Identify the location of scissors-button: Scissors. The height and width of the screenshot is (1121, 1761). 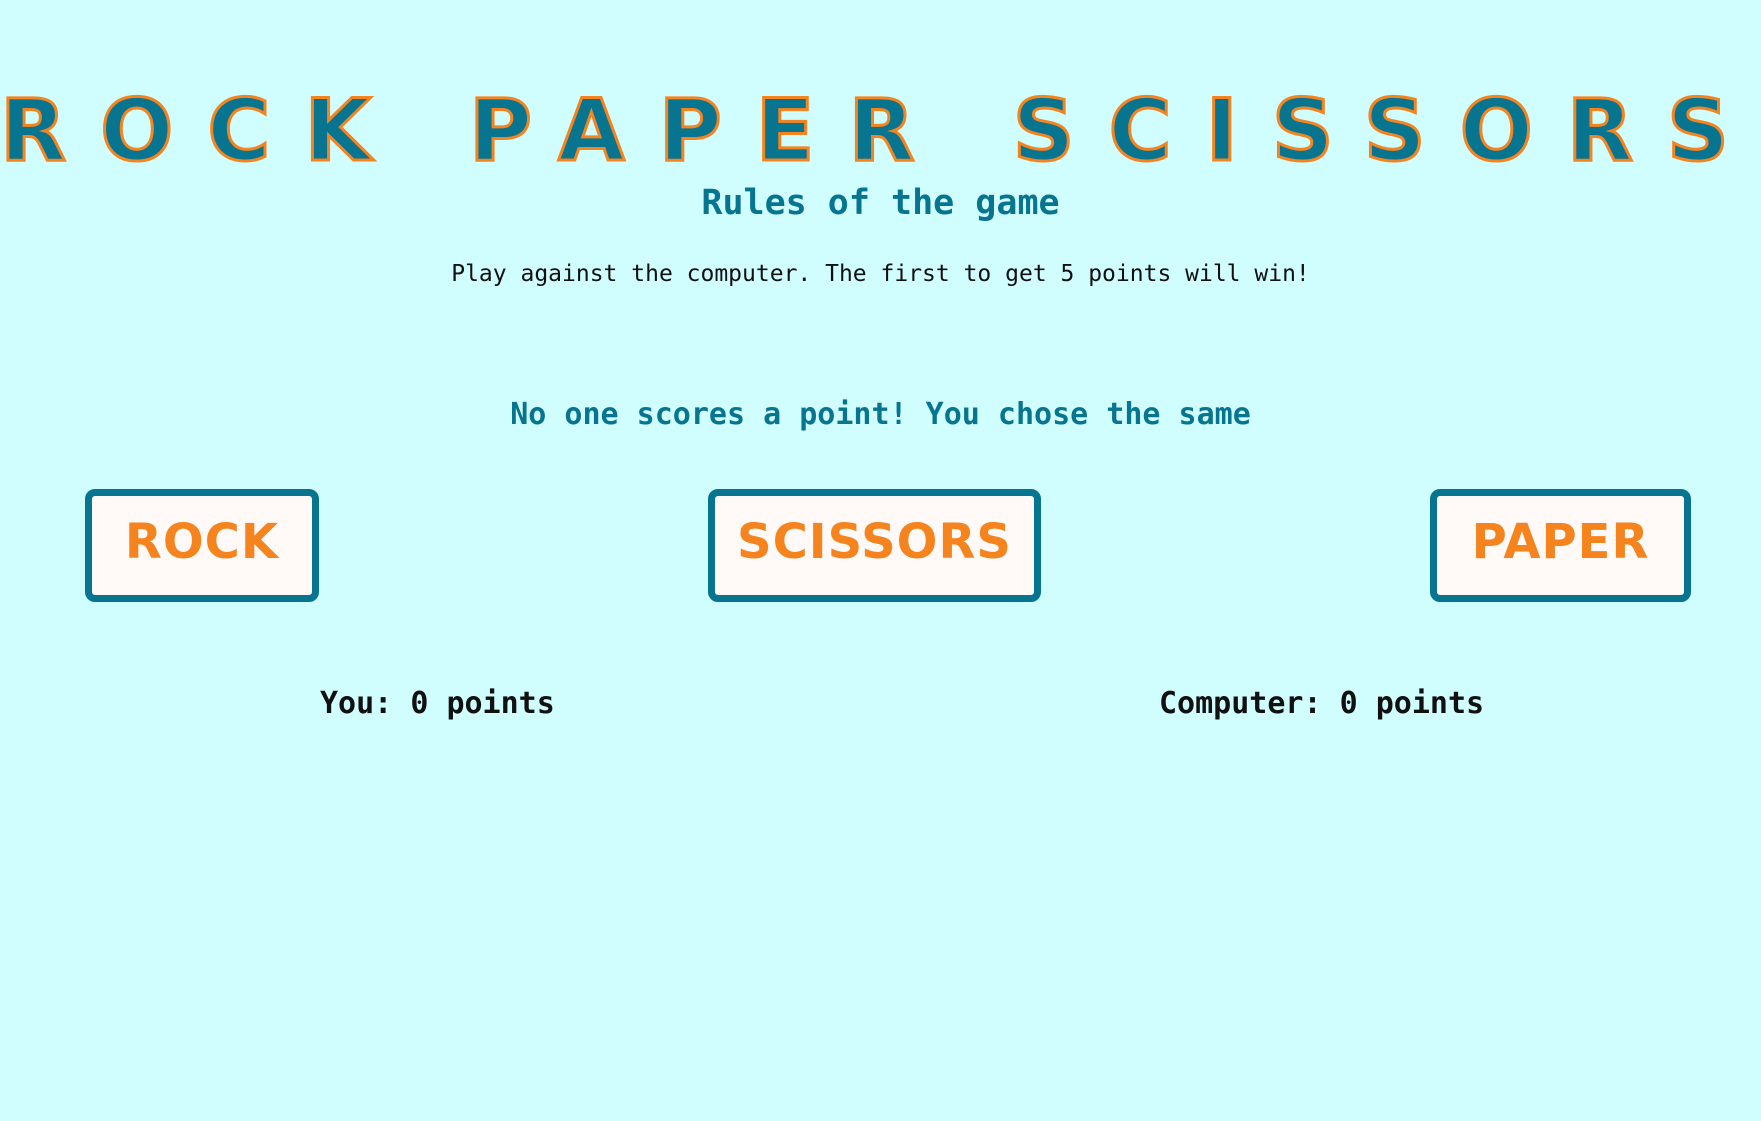
(874, 545).